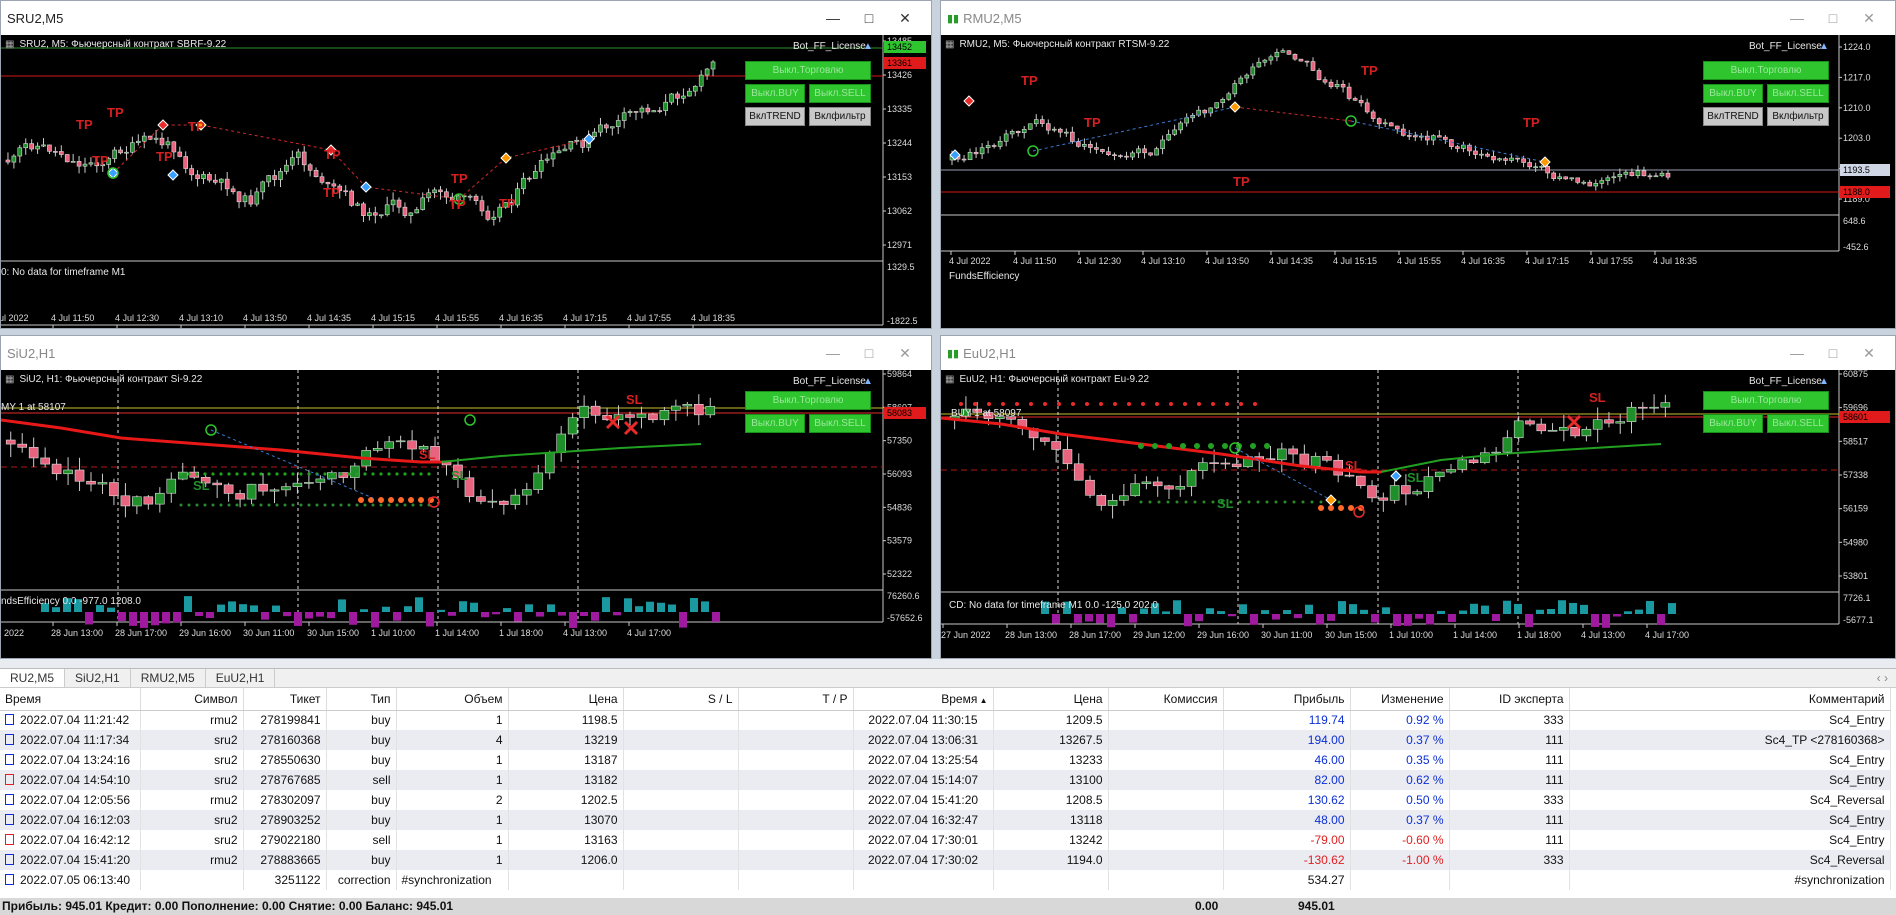 This screenshot has width=1896, height=915. Describe the element at coordinates (903, 596) in the screenshot. I see `indicator-axis-label: 76260.6` at that location.